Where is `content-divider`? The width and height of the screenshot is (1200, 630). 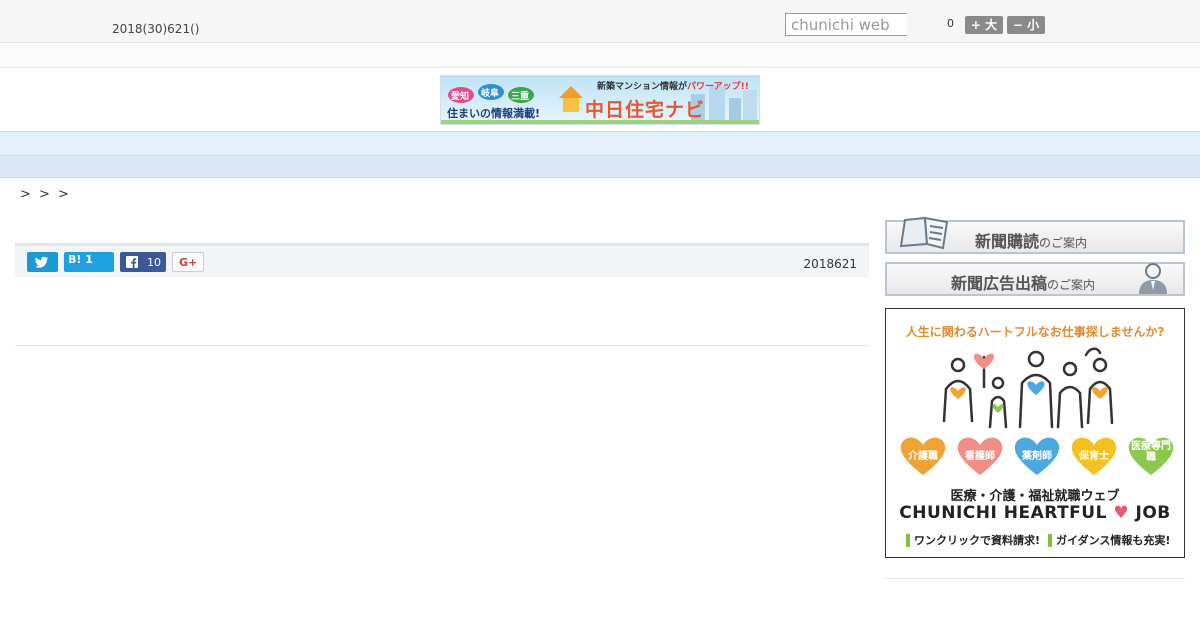
content-divider is located at coordinates (442, 345).